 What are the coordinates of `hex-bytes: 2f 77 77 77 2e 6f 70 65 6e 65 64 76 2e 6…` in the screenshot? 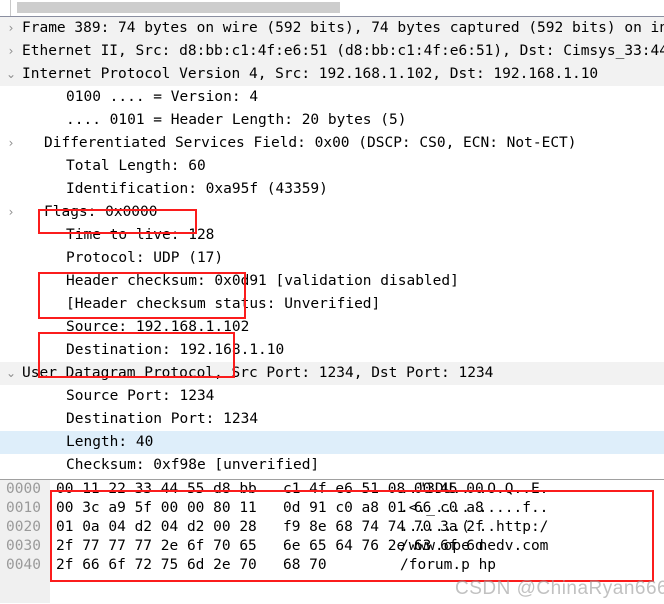 It's located at (270, 546).